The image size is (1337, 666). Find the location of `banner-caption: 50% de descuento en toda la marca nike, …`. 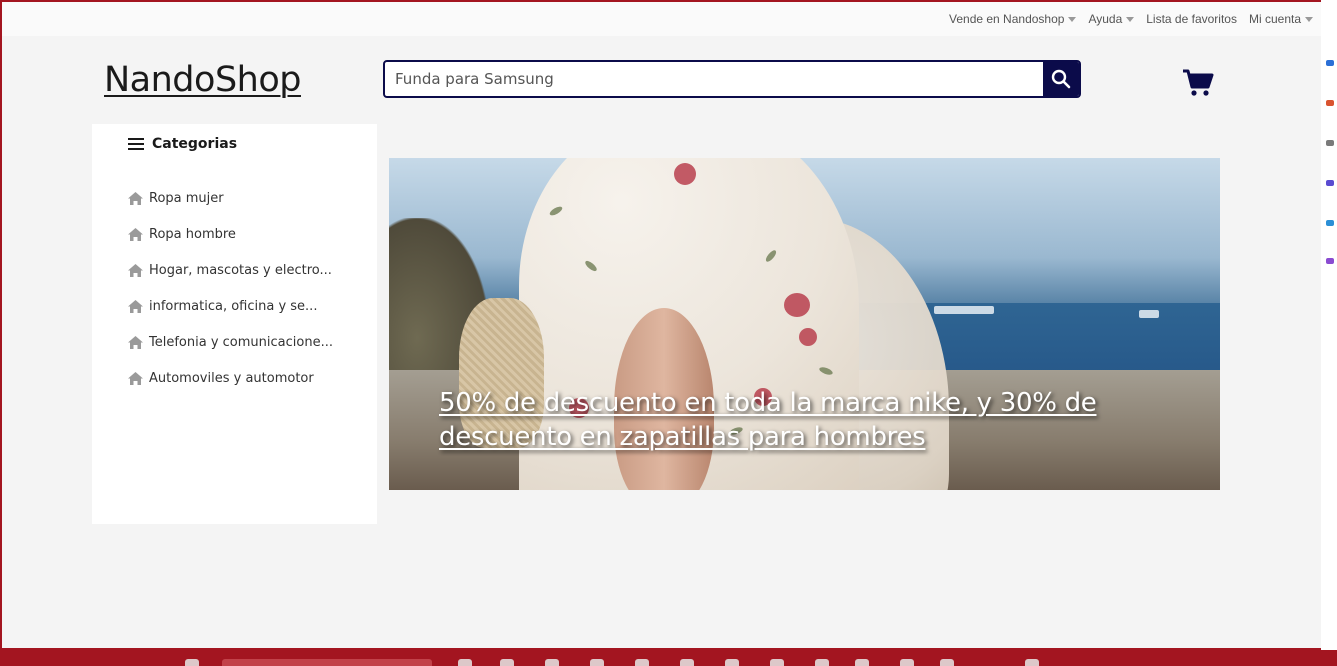

banner-caption: 50% de descuento en toda la marca nike, … is located at coordinates (789, 420).